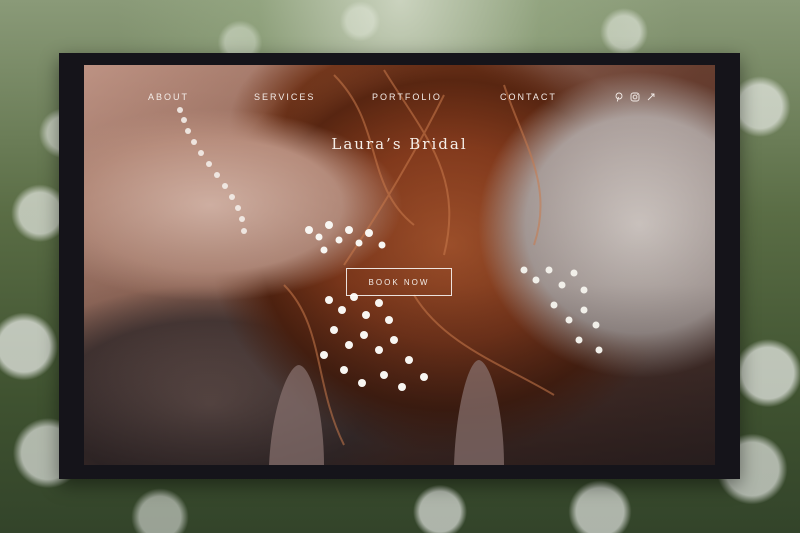 Image resolution: width=800 pixels, height=533 pixels. I want to click on pinterest-icon, so click(619, 97).